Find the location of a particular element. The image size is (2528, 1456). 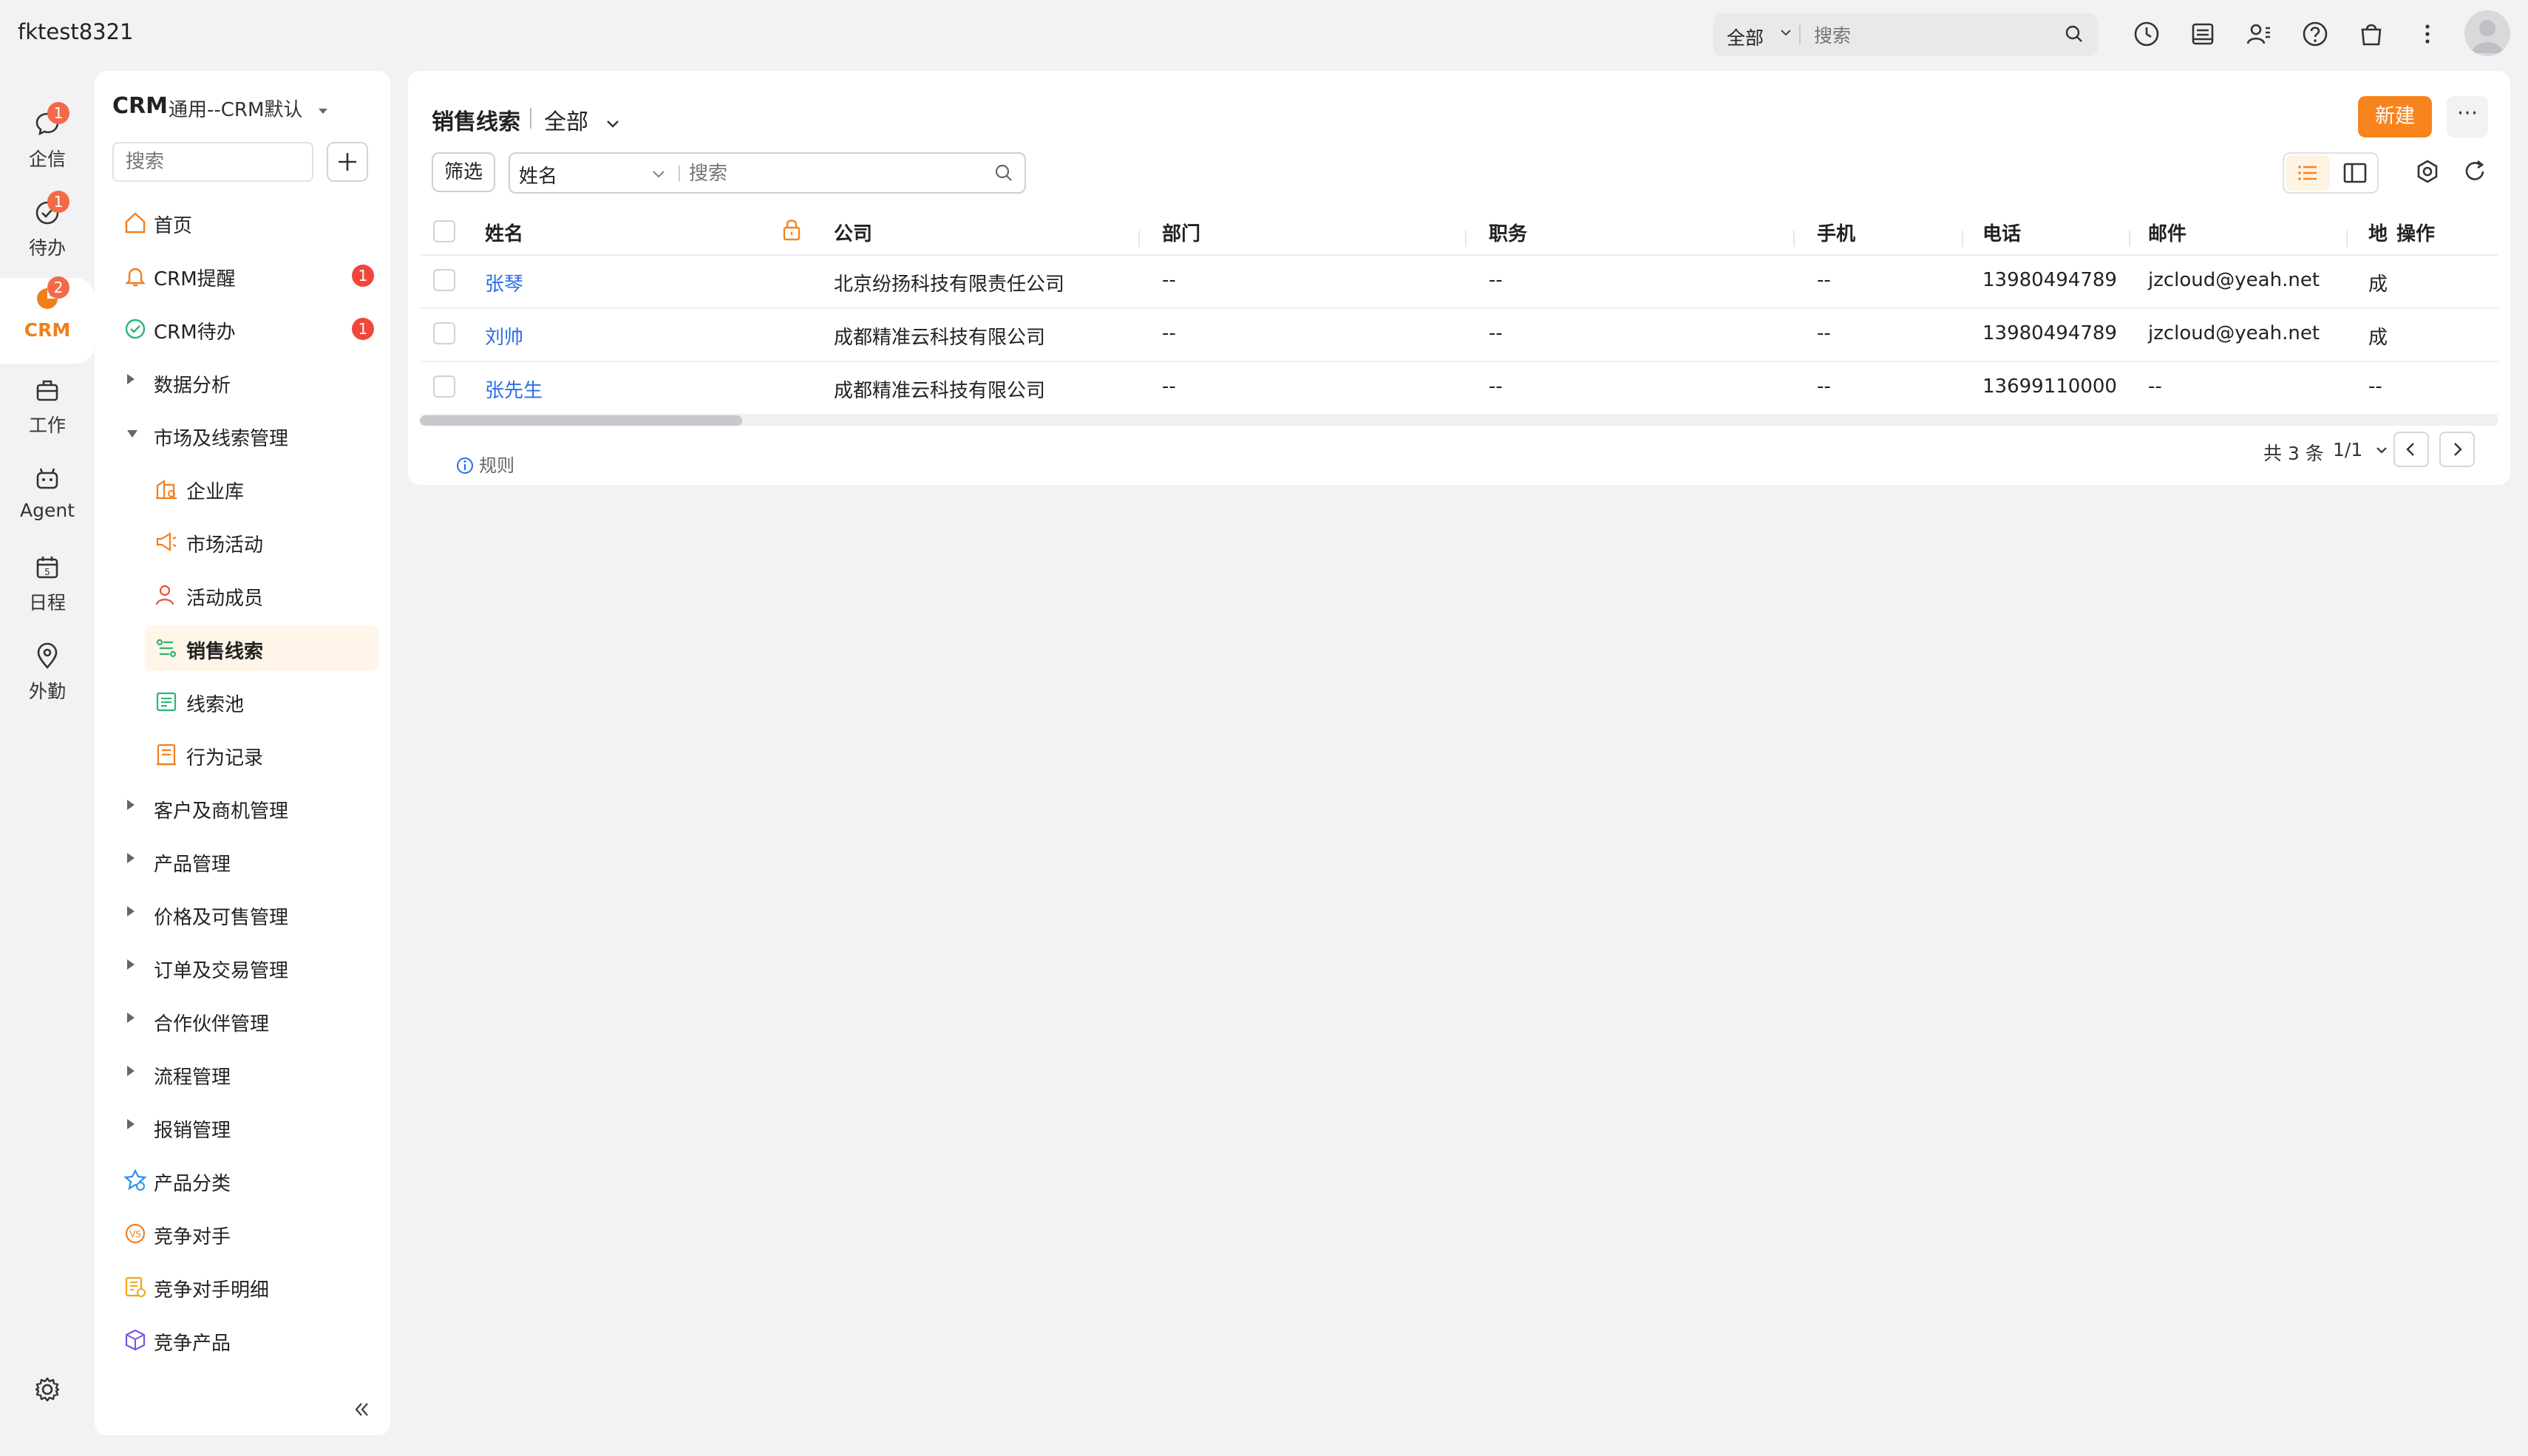

global-search: 全部 is located at coordinates (1906, 34).